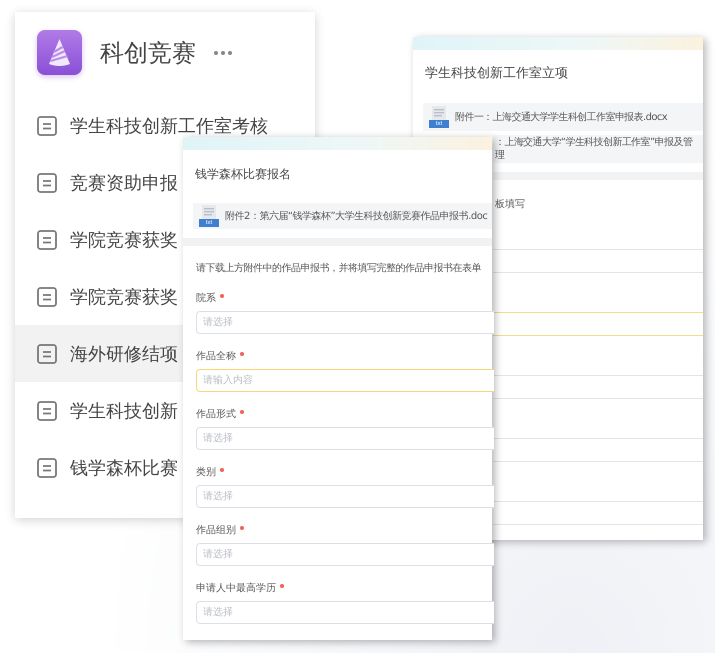 The height and width of the screenshot is (653, 715). What do you see at coordinates (99, 410) in the screenshot?
I see `list-item: 学生科技创新` at bounding box center [99, 410].